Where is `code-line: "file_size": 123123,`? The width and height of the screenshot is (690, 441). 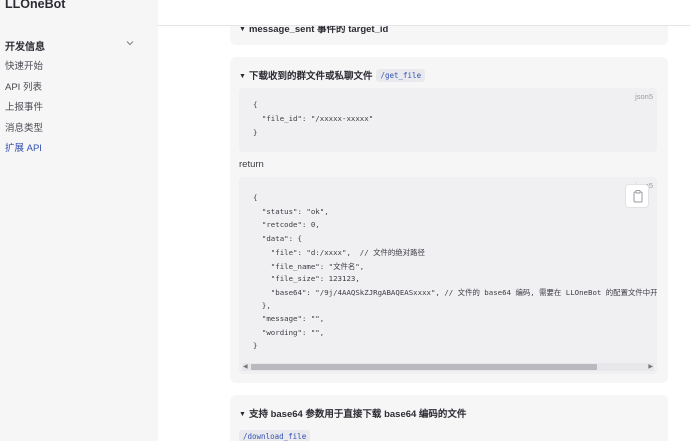
code-line: "file_size": 123123, is located at coordinates (306, 278).